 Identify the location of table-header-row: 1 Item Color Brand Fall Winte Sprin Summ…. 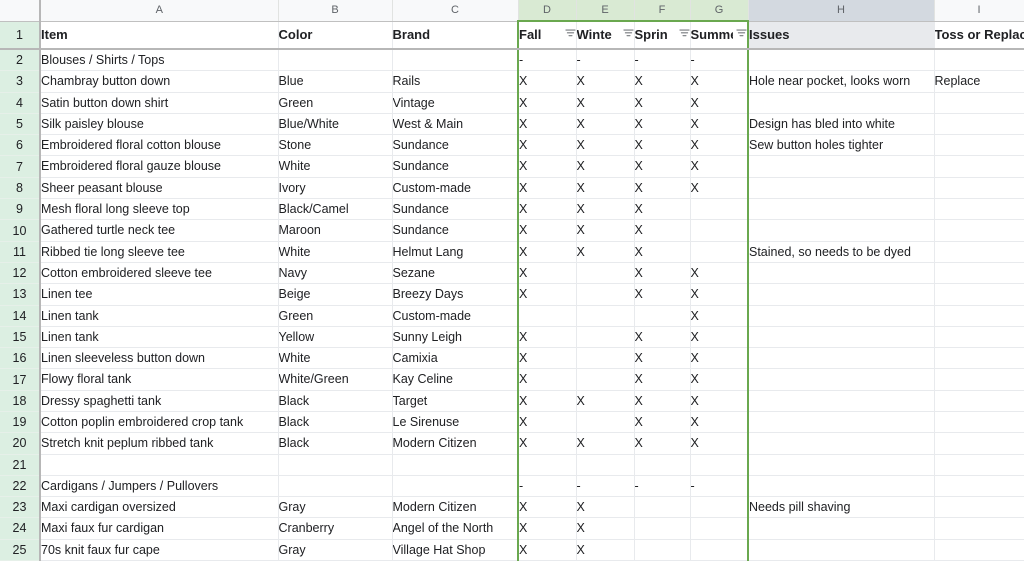
(512, 35).